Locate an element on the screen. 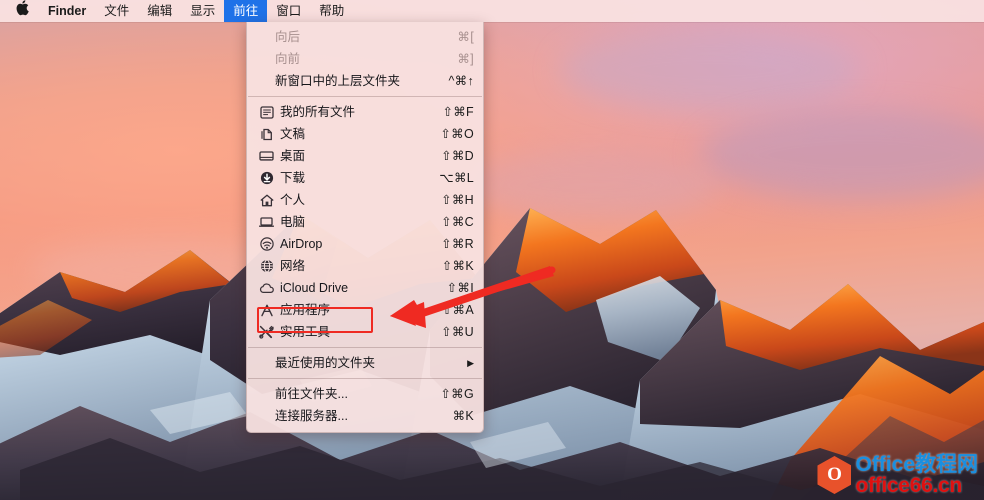 The width and height of the screenshot is (984, 500). menubar-item-window: 窗口 is located at coordinates (288, 11).